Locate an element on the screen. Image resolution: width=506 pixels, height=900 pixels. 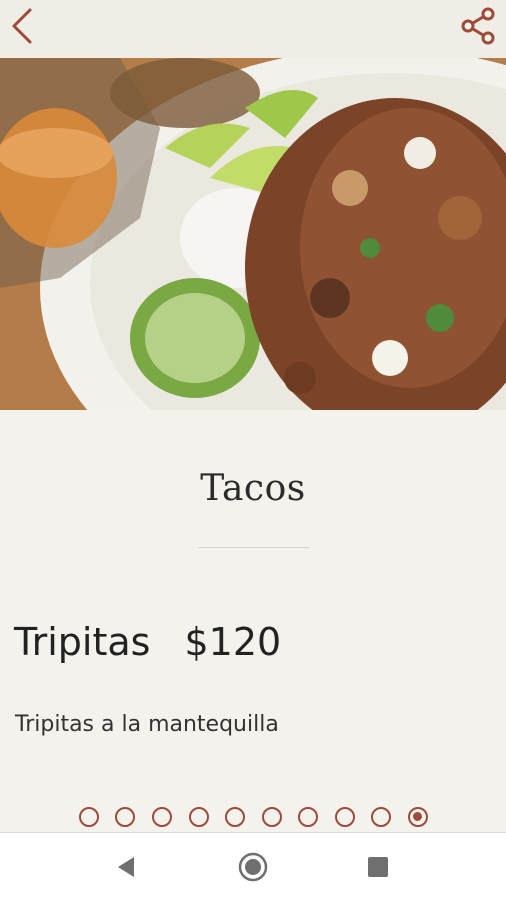
app-bar is located at coordinates (253, 29).